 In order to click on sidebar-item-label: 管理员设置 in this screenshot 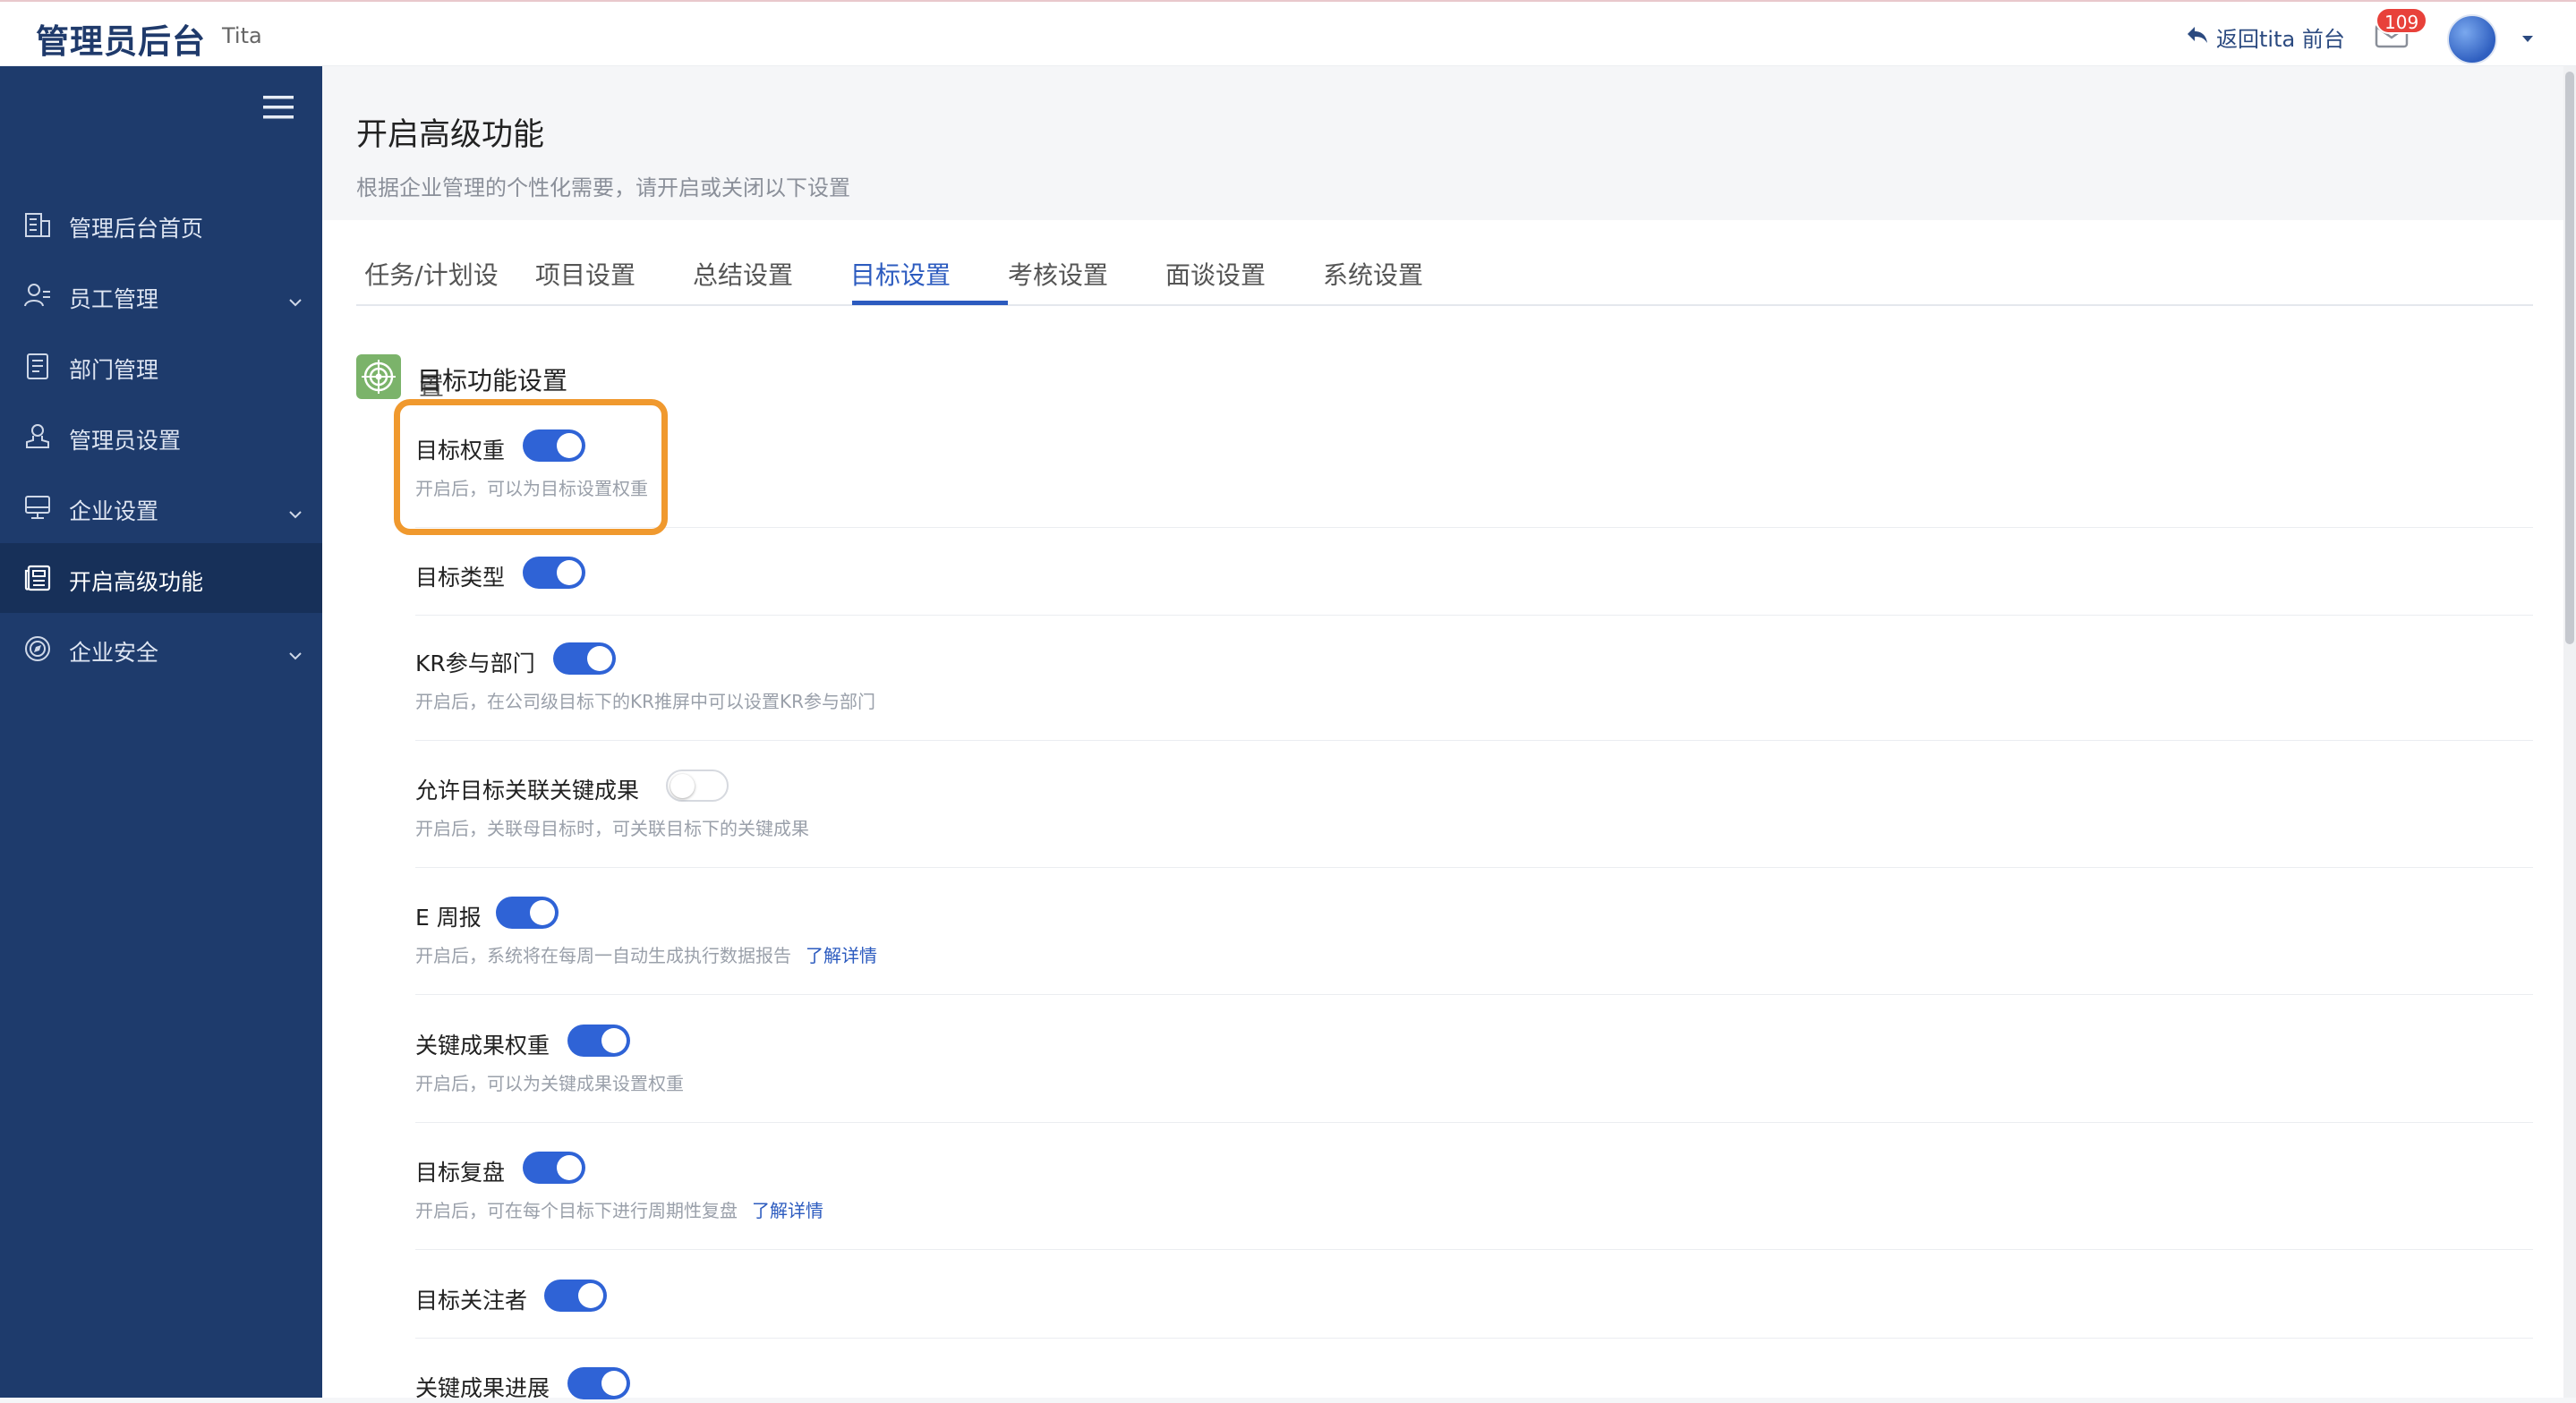, I will do `click(125, 441)`.